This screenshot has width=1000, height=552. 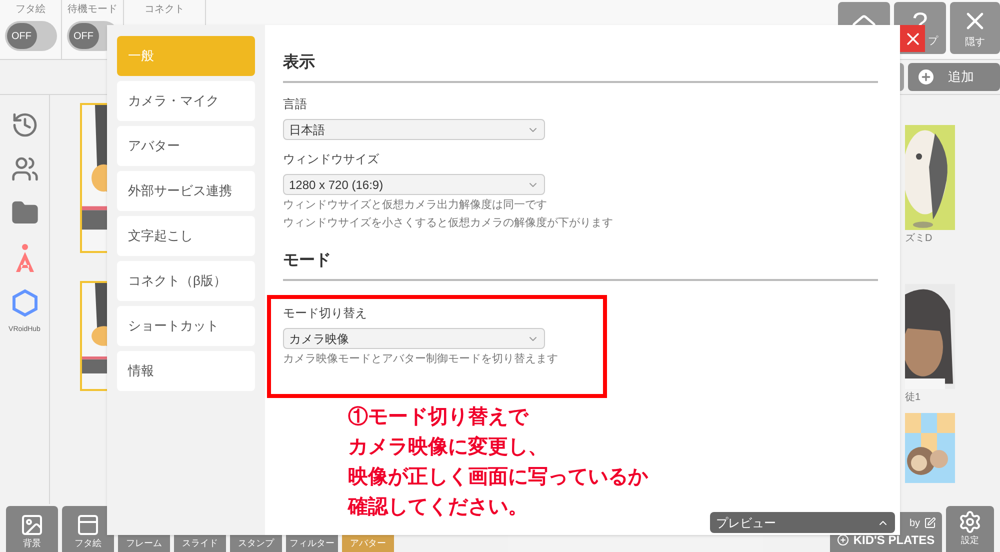 I want to click on field-note: ウィンドウサイズと仮想カメラ出力解像度は同一です, so click(x=415, y=205).